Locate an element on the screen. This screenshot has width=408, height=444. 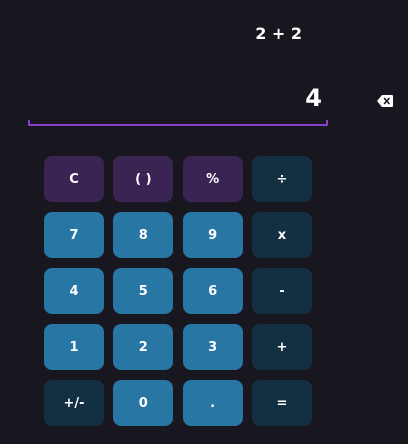
backspace-icon is located at coordinates (385, 101).